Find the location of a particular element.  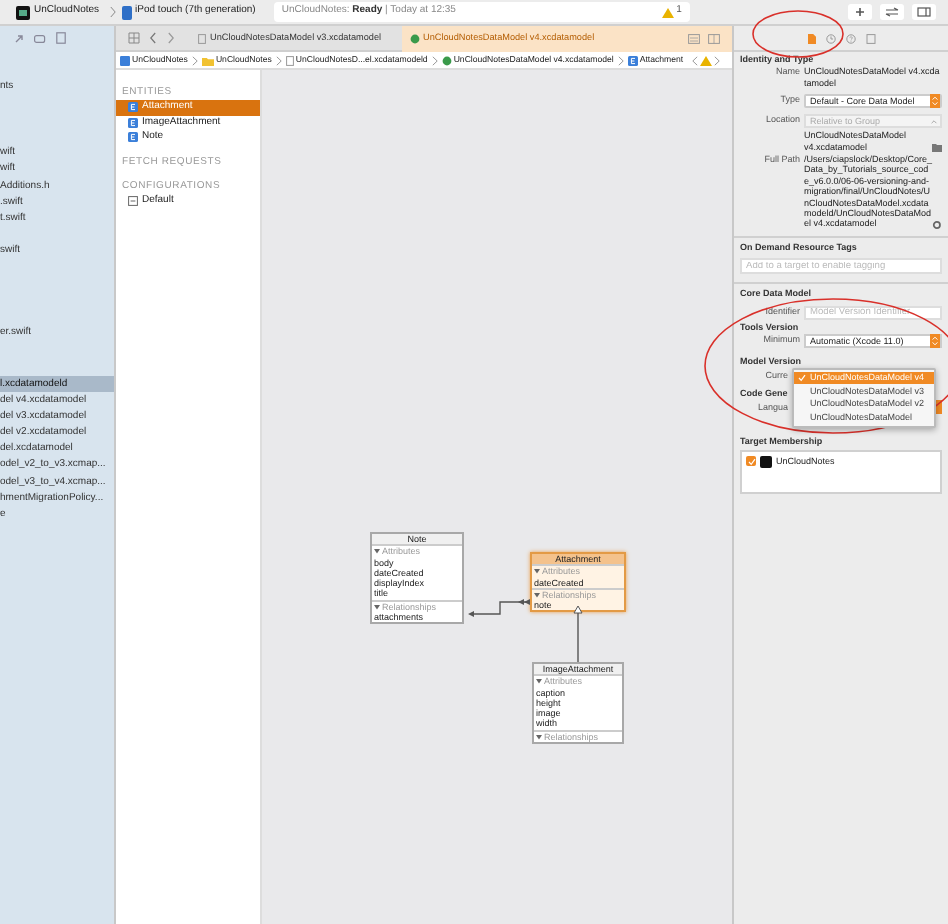

split-icon is located at coordinates (714, 38).